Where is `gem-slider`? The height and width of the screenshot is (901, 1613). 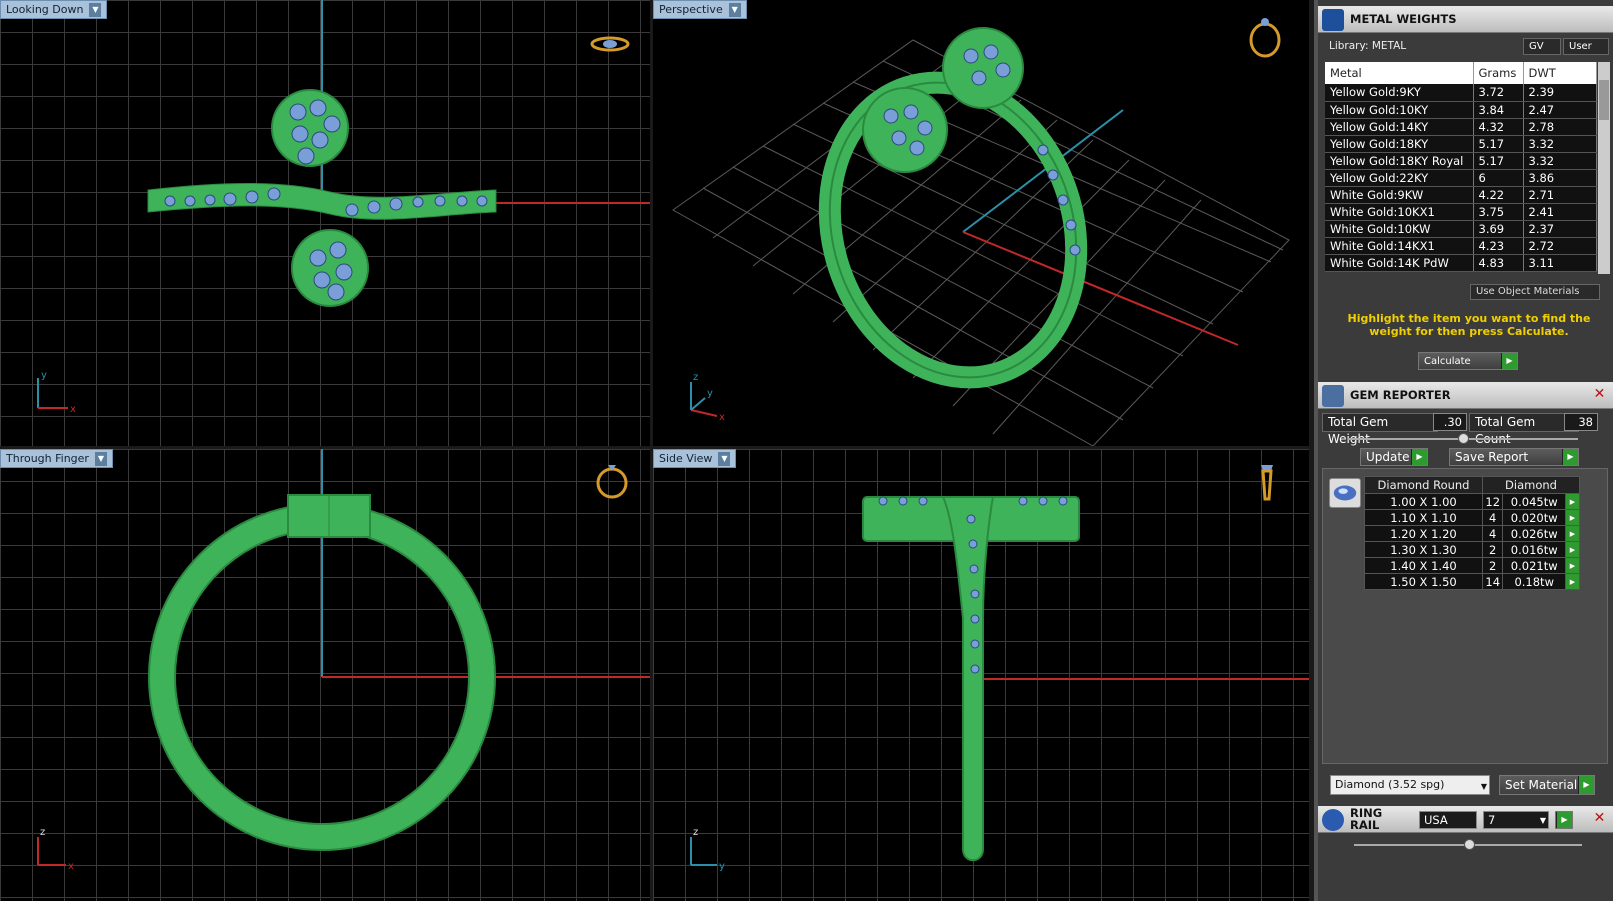
gem-slider is located at coordinates (1463, 438).